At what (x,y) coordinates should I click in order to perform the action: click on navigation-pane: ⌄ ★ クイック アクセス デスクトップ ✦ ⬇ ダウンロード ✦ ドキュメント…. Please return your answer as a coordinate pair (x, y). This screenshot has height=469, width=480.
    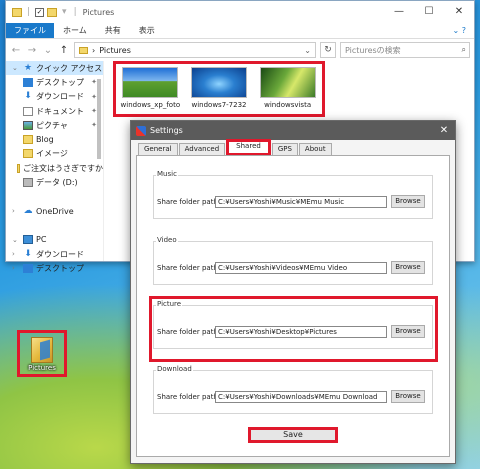
    Looking at the image, I should click on (55, 167).